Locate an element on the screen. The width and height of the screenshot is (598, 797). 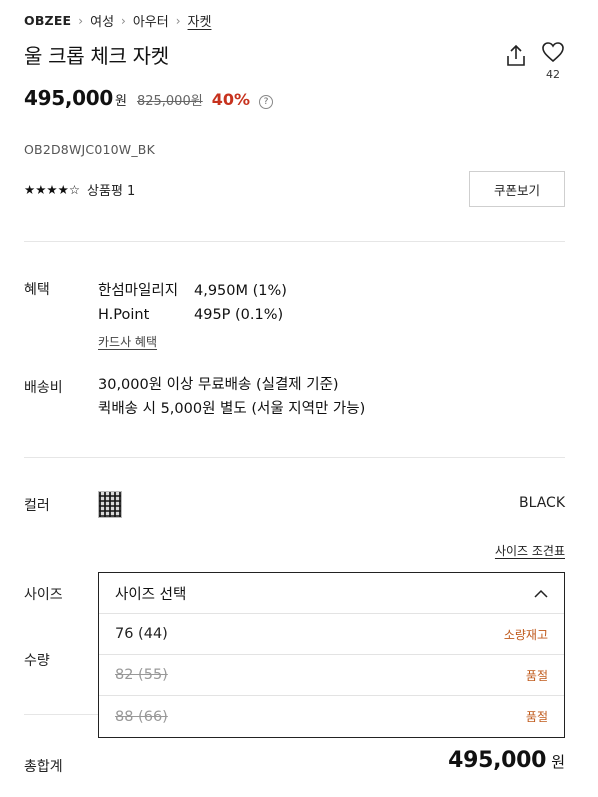
benefit-value: 4,950M (1%) is located at coordinates (240, 291).